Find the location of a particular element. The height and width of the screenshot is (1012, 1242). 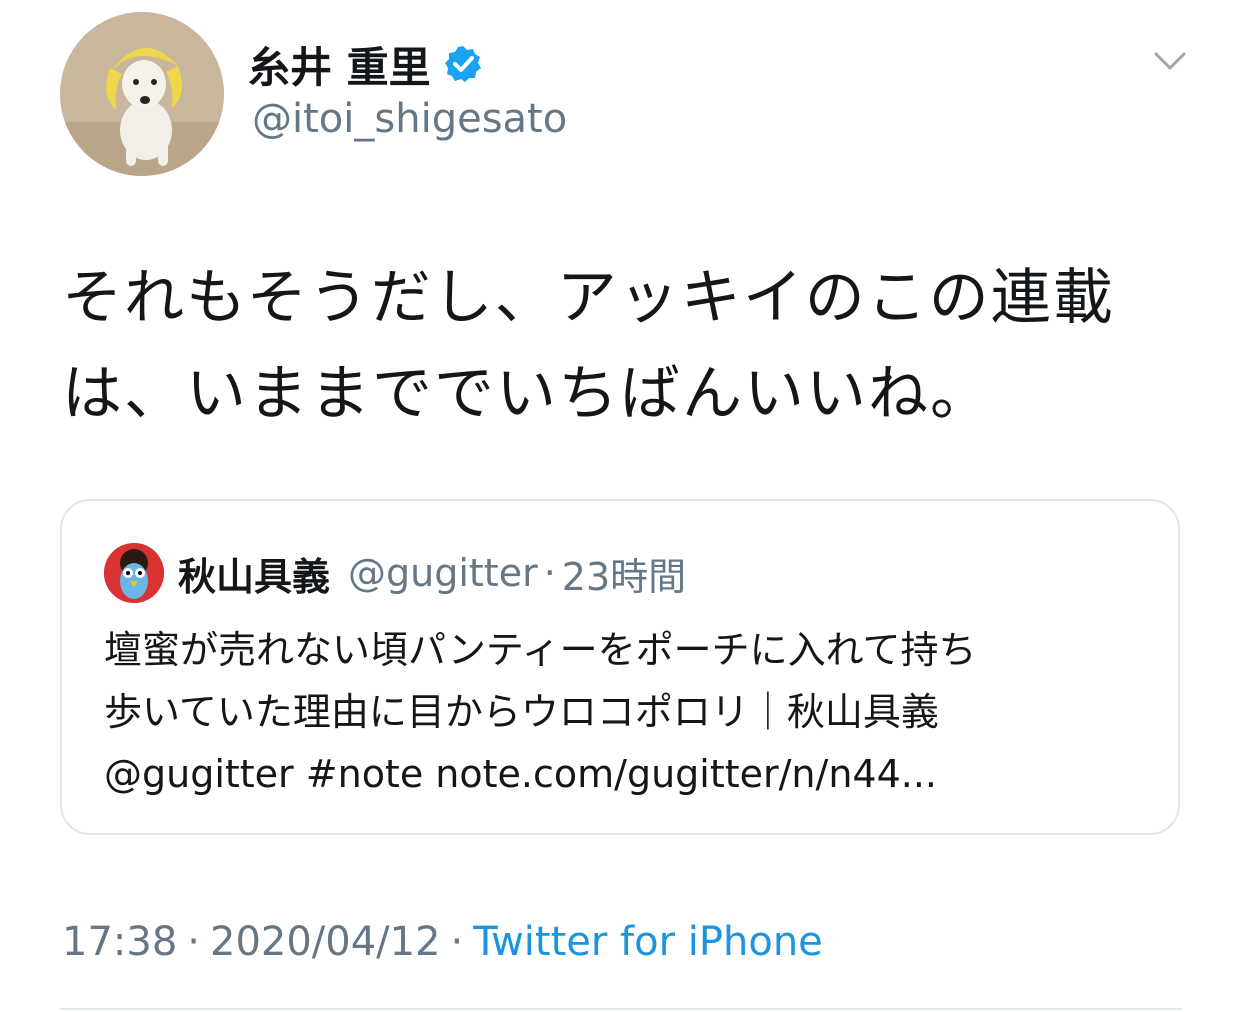

tweet-time: 17:38 is located at coordinates (120, 942).